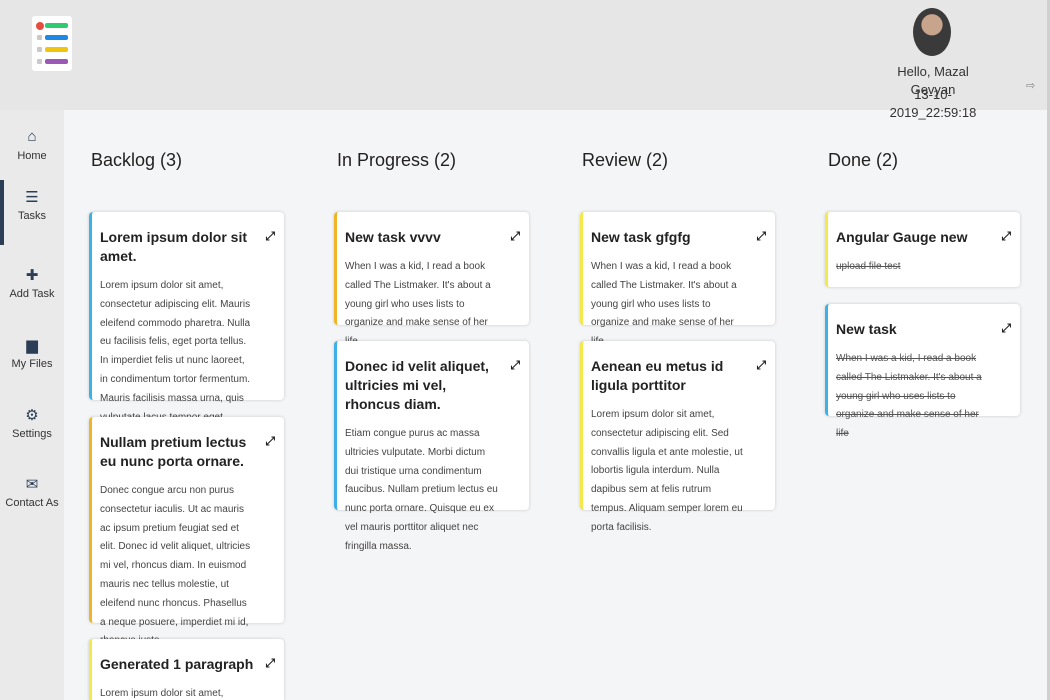 This screenshot has width=1050, height=700. Describe the element at coordinates (657, 375) in the screenshot. I see `task-card-title: Aenean eu metus id ligula porttitor` at that location.